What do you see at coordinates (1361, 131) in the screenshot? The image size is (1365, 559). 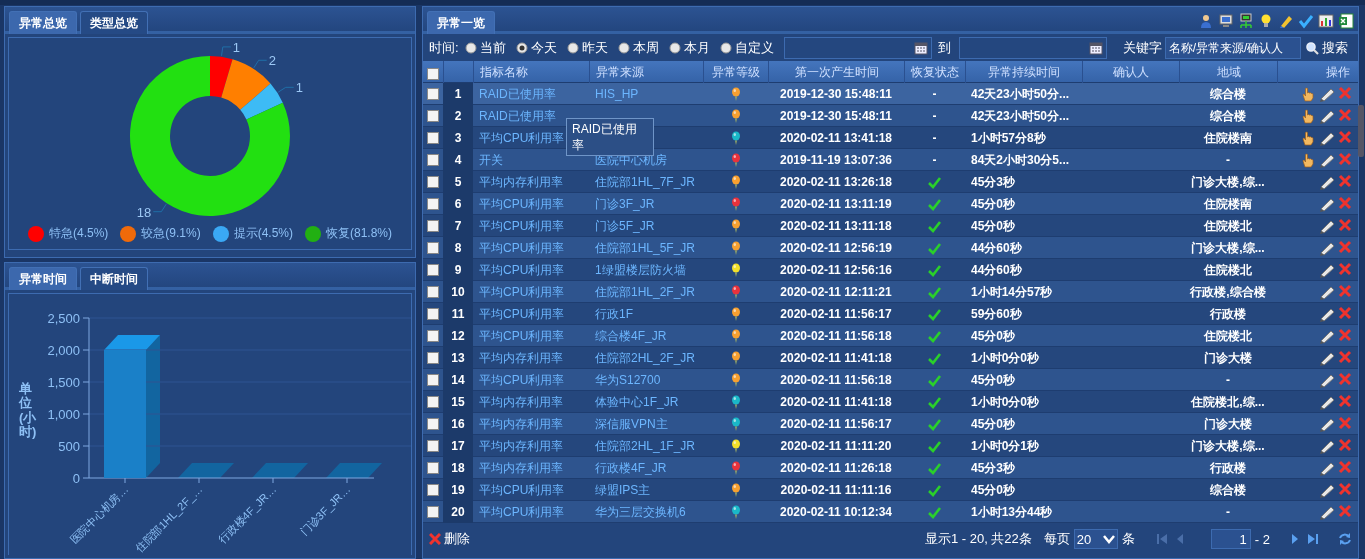 I see `scroll-handle` at bounding box center [1361, 131].